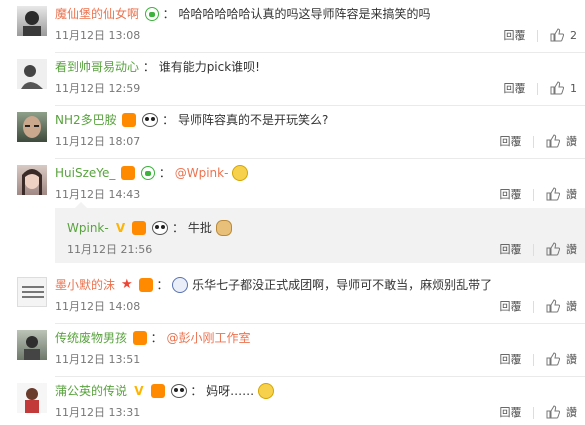 The height and width of the screenshot is (425, 585). What do you see at coordinates (573, 35) in the screenshot?
I see `like-count: 2` at bounding box center [573, 35].